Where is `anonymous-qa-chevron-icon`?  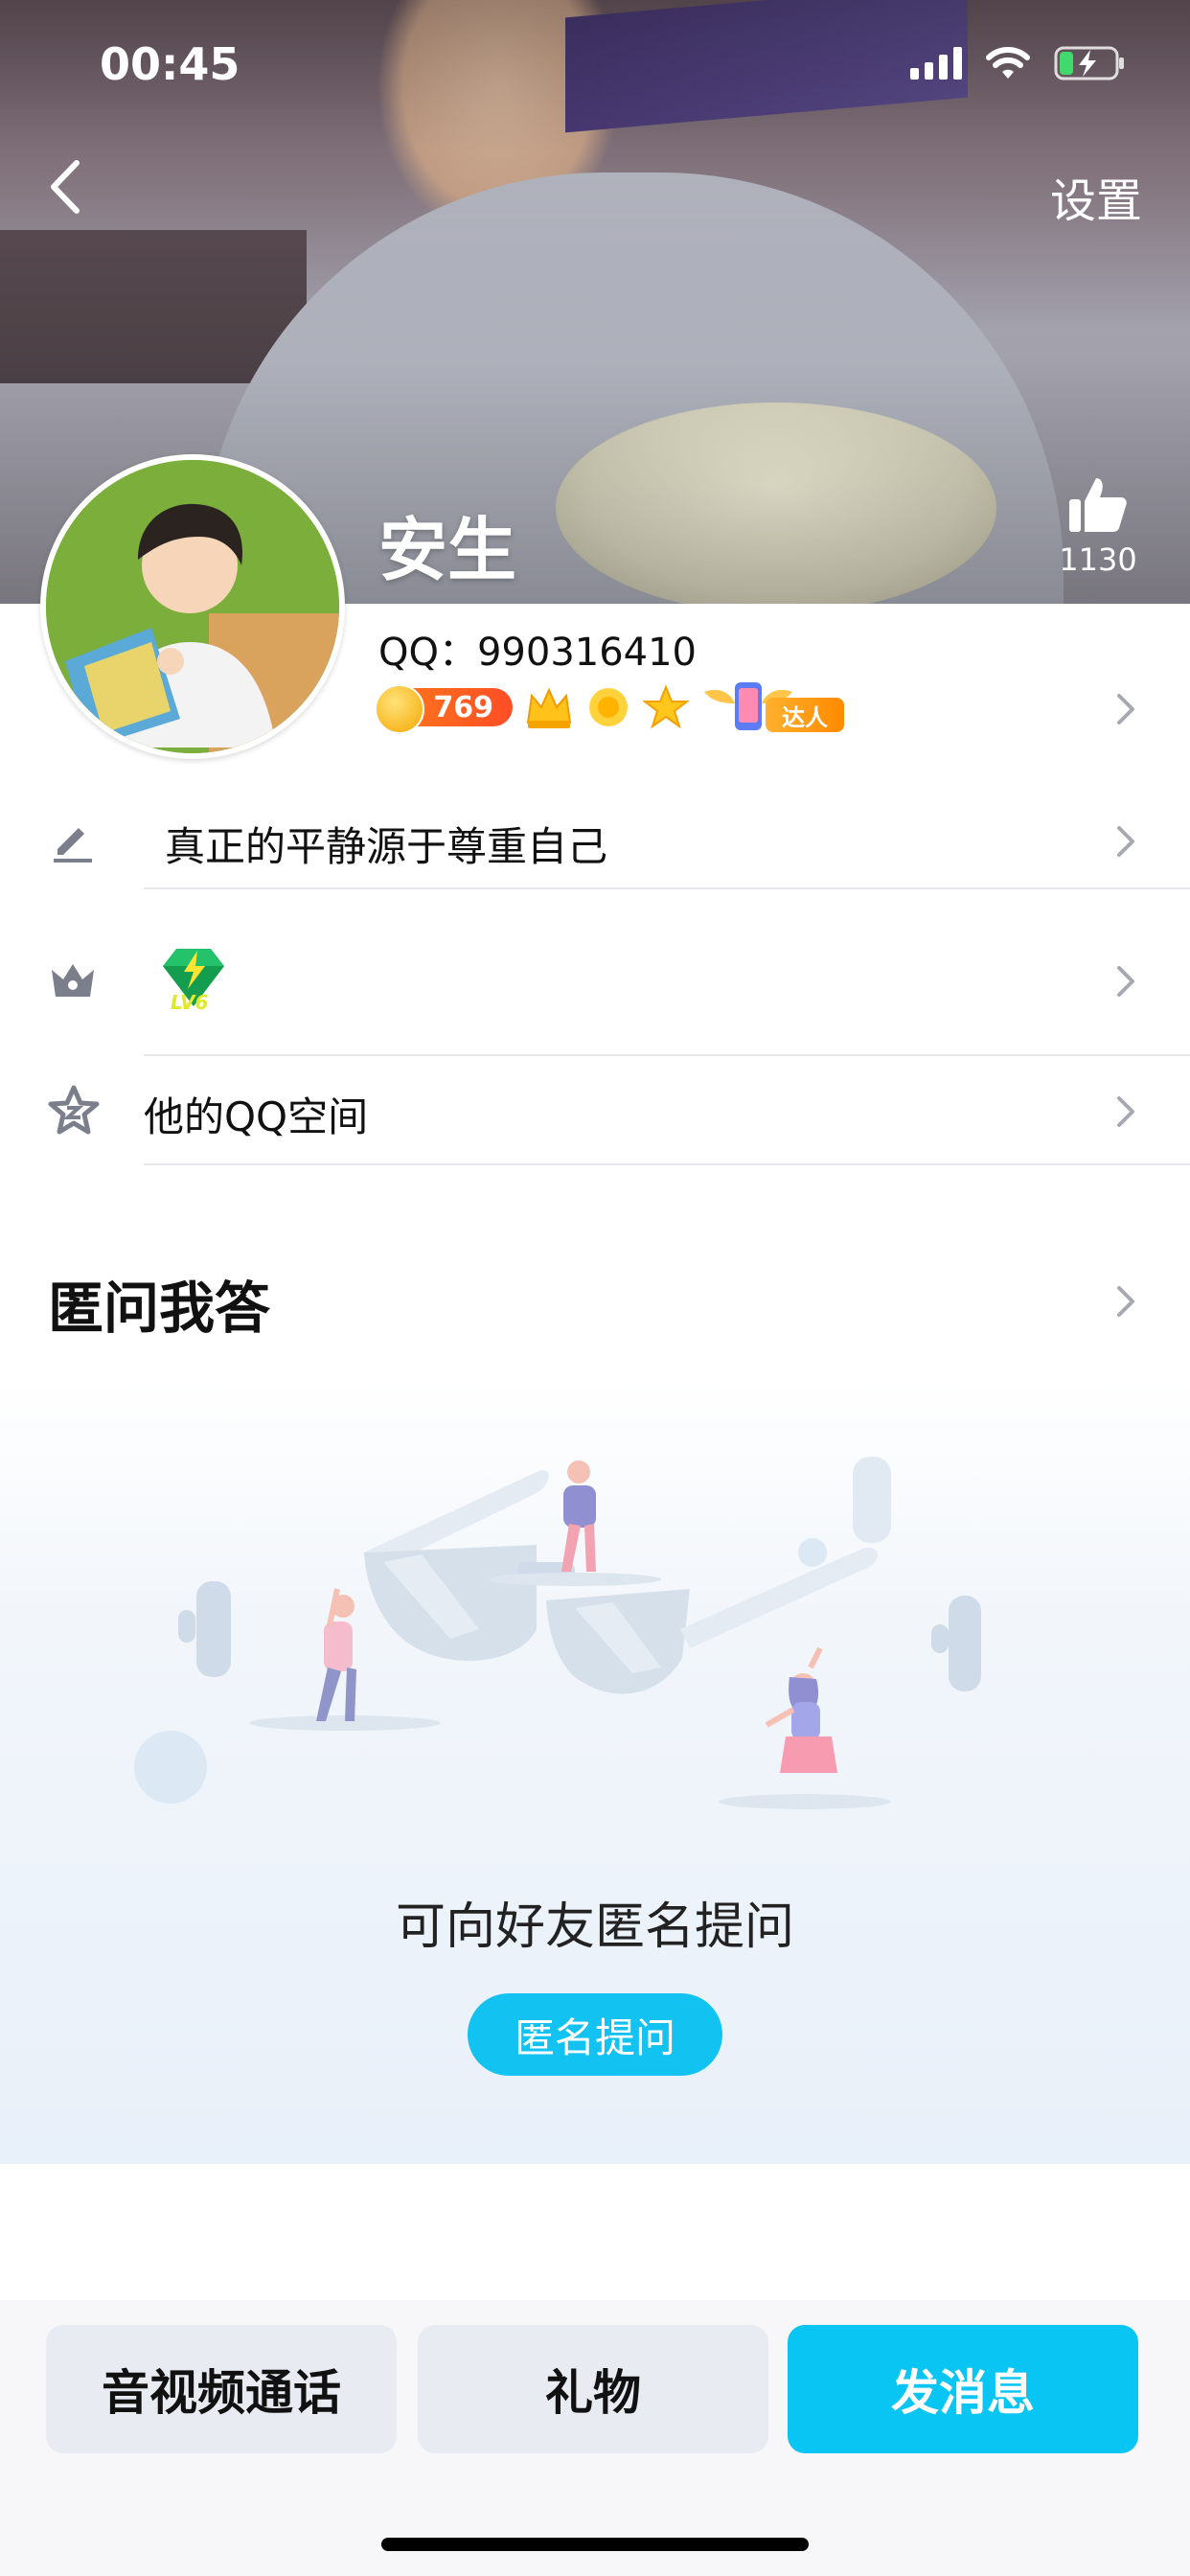
anonymous-qa-chevron-icon is located at coordinates (1126, 1301).